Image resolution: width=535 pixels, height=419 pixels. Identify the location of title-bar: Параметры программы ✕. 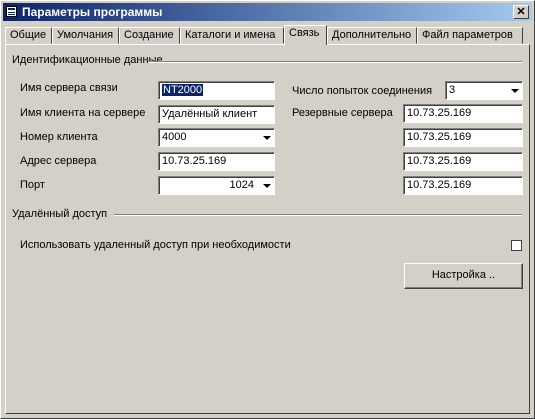
(267, 12).